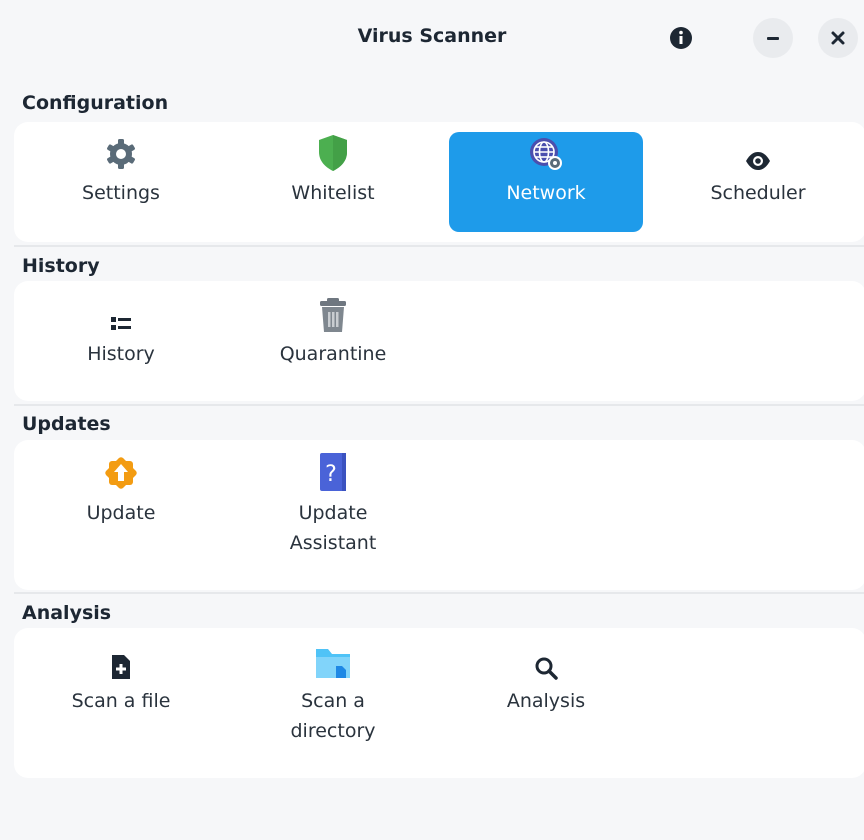 This screenshot has height=840, width=864. Describe the element at coordinates (439, 341) in the screenshot. I see `history-card: History Quarantine` at that location.